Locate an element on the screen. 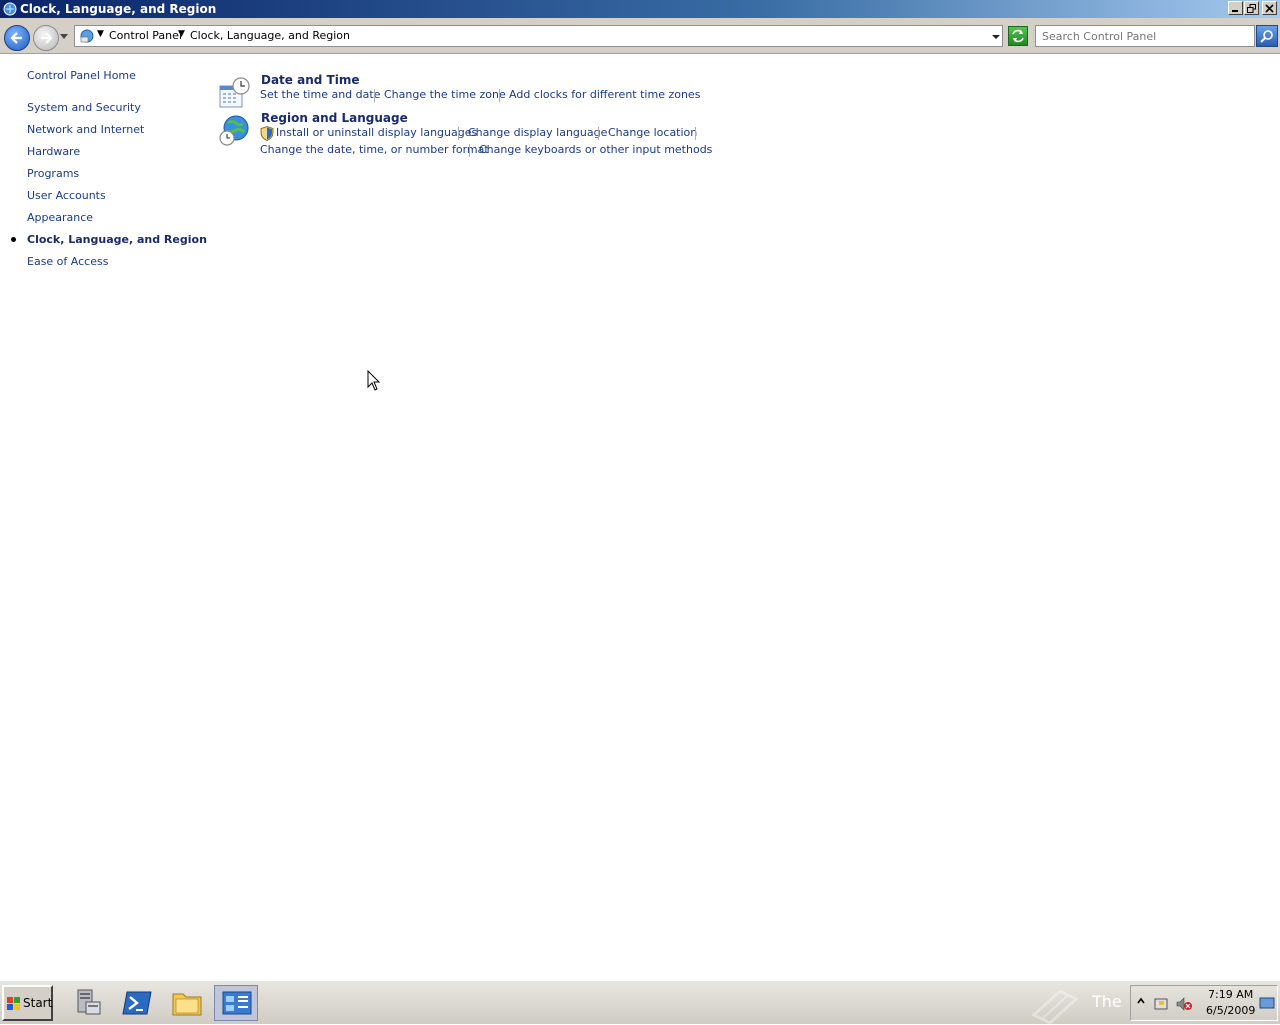 The image size is (1280, 1025). taskbar-explorer is located at coordinates (187, 1003).